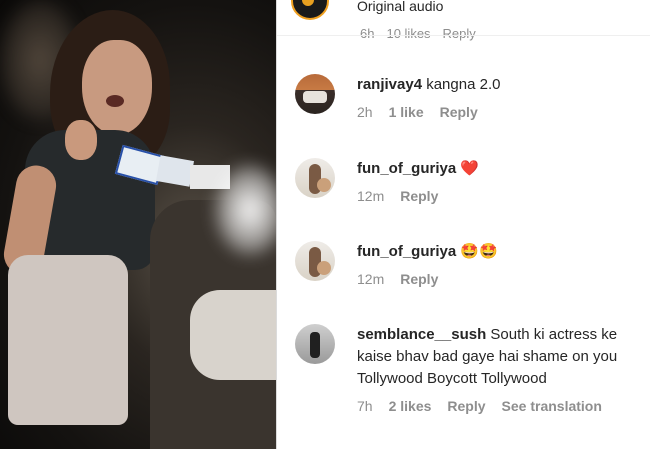  I want to click on microphone, so click(175, 171).